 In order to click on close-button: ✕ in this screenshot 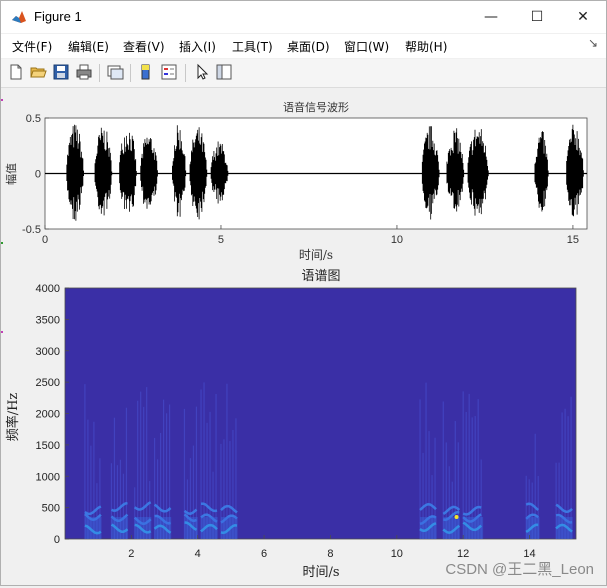, I will do `click(583, 17)`.